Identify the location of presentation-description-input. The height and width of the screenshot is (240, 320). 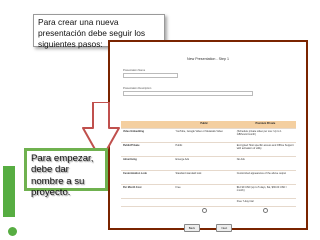
(188, 93).